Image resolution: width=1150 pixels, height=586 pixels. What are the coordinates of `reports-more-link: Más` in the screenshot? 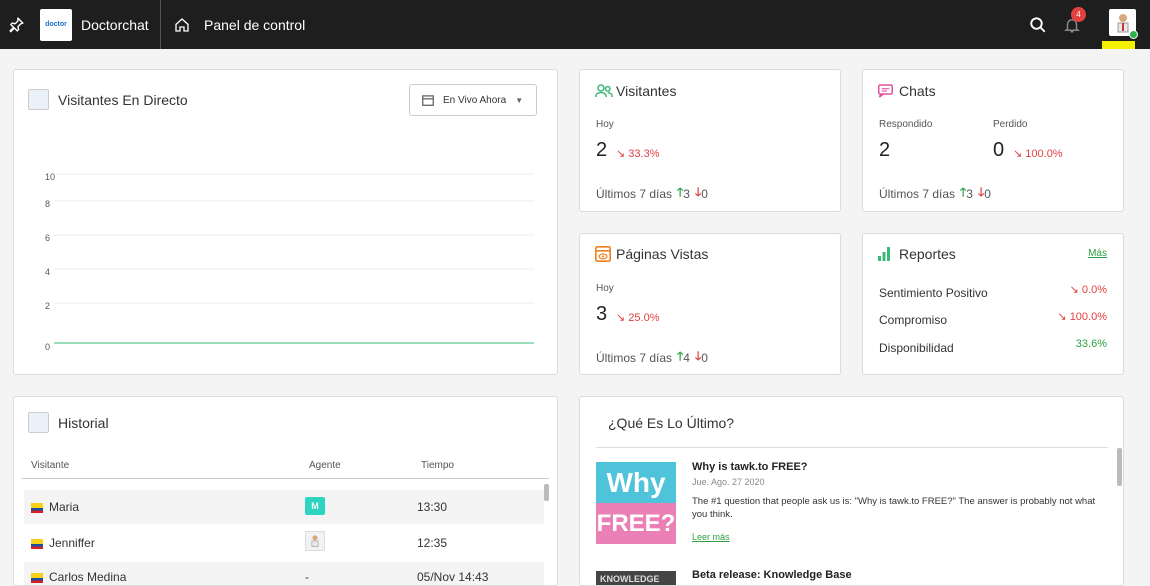 It's located at (1097, 253).